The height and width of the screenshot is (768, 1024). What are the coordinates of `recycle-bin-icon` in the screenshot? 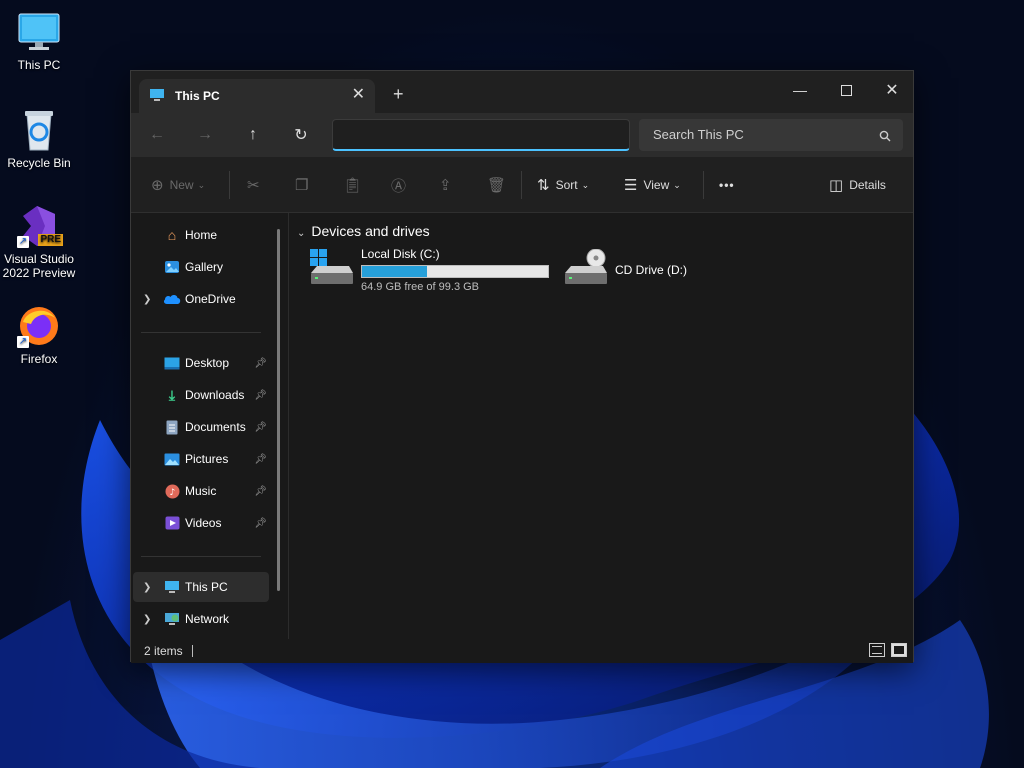 It's located at (39, 130).